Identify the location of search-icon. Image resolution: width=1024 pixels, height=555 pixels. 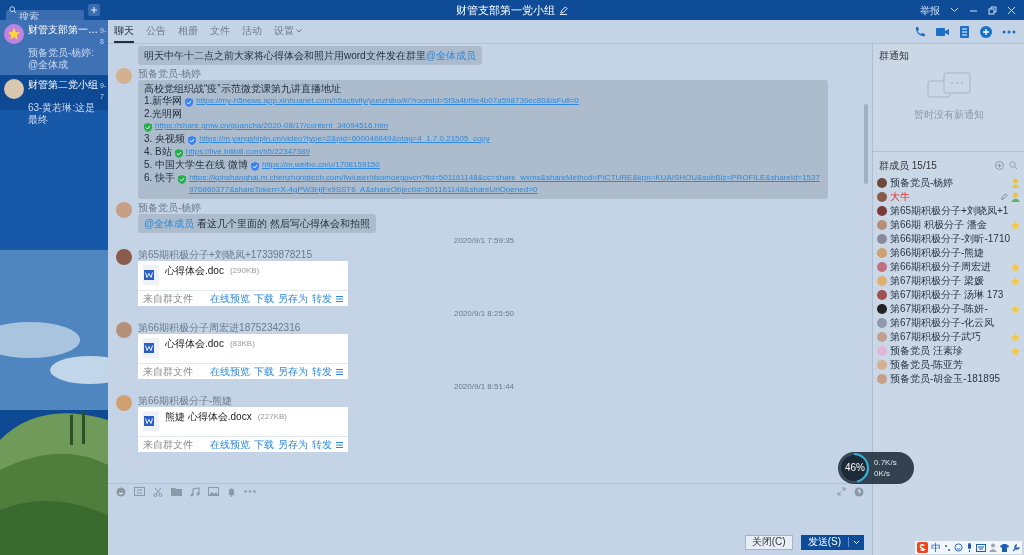
(1013, 165).